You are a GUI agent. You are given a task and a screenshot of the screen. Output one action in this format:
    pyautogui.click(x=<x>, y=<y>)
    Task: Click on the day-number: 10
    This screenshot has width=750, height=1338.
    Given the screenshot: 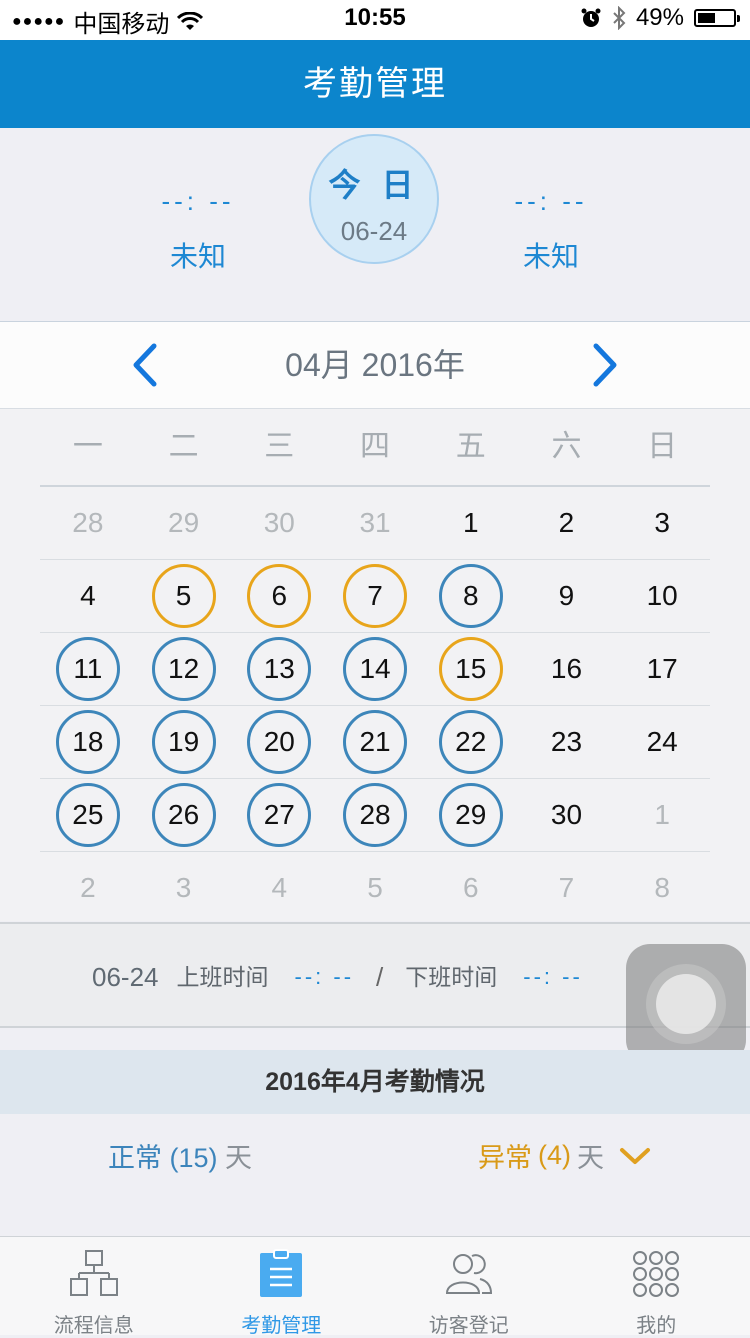 What is the action you would take?
    pyautogui.click(x=662, y=596)
    